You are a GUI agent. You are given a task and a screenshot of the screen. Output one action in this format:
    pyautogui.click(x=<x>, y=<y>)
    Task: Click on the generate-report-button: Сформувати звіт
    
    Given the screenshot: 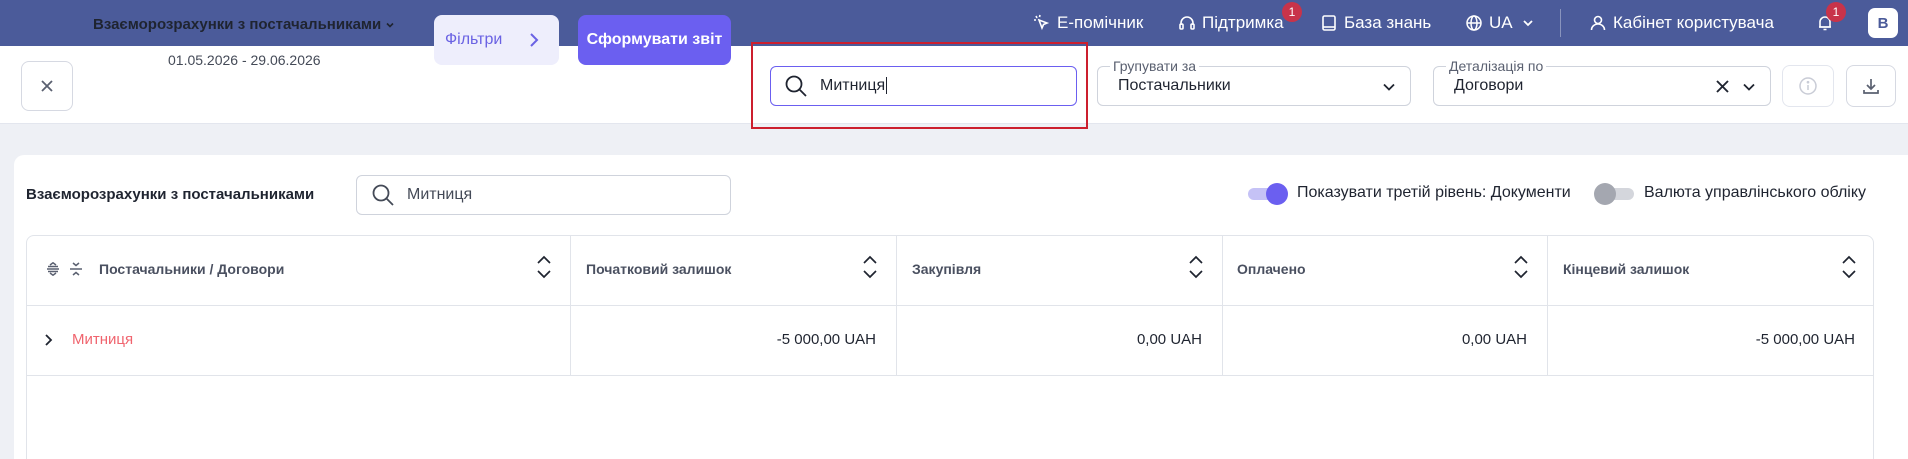 What is the action you would take?
    pyautogui.click(x=654, y=40)
    